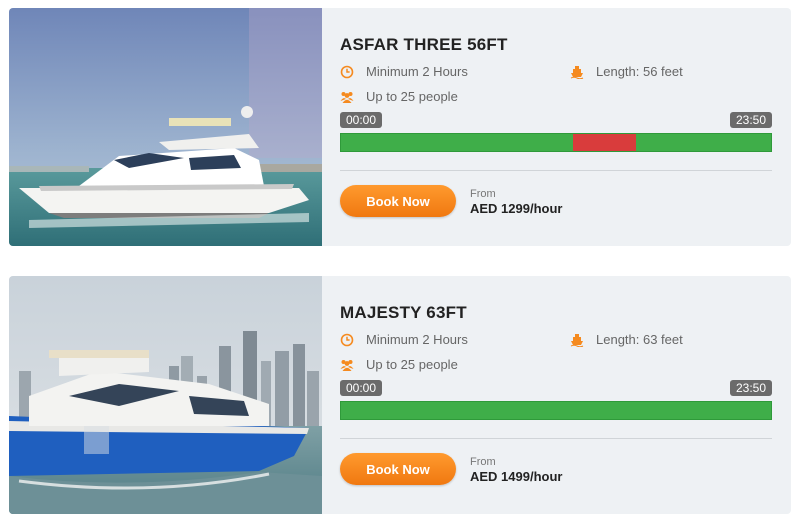 The image size is (800, 524). I want to click on yacht-length: Length: 56 feet, so click(626, 71).